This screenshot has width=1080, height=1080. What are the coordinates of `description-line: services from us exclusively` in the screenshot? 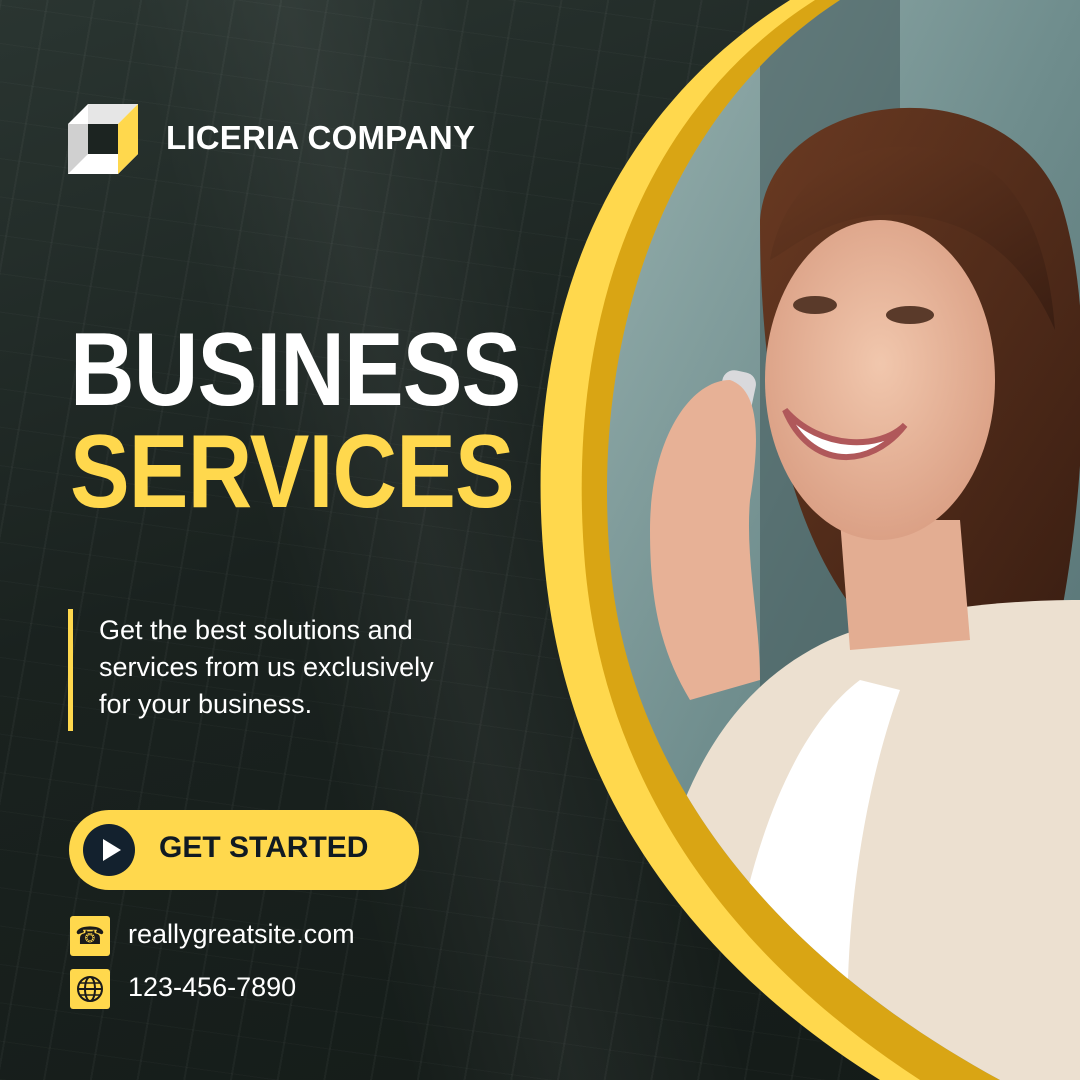 It's located at (266, 667).